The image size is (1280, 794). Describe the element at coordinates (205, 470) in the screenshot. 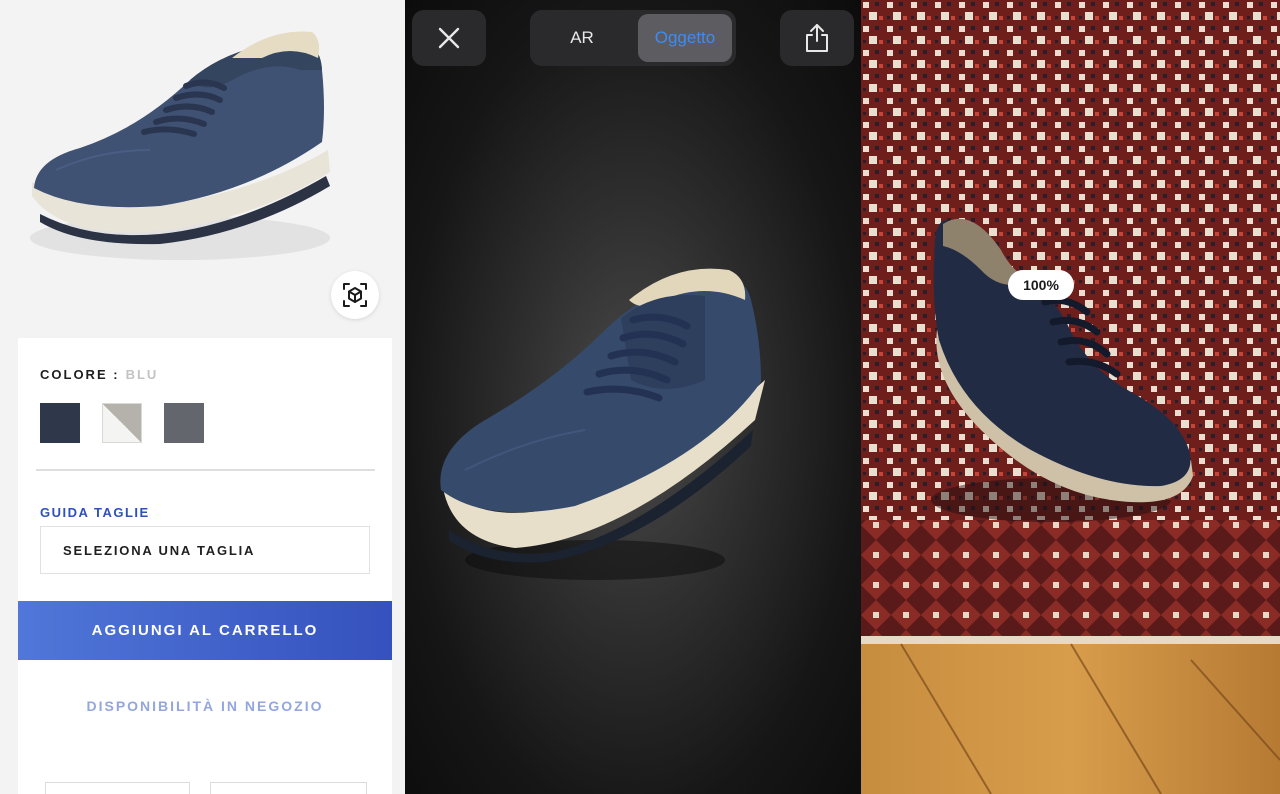

I see `divider` at that location.